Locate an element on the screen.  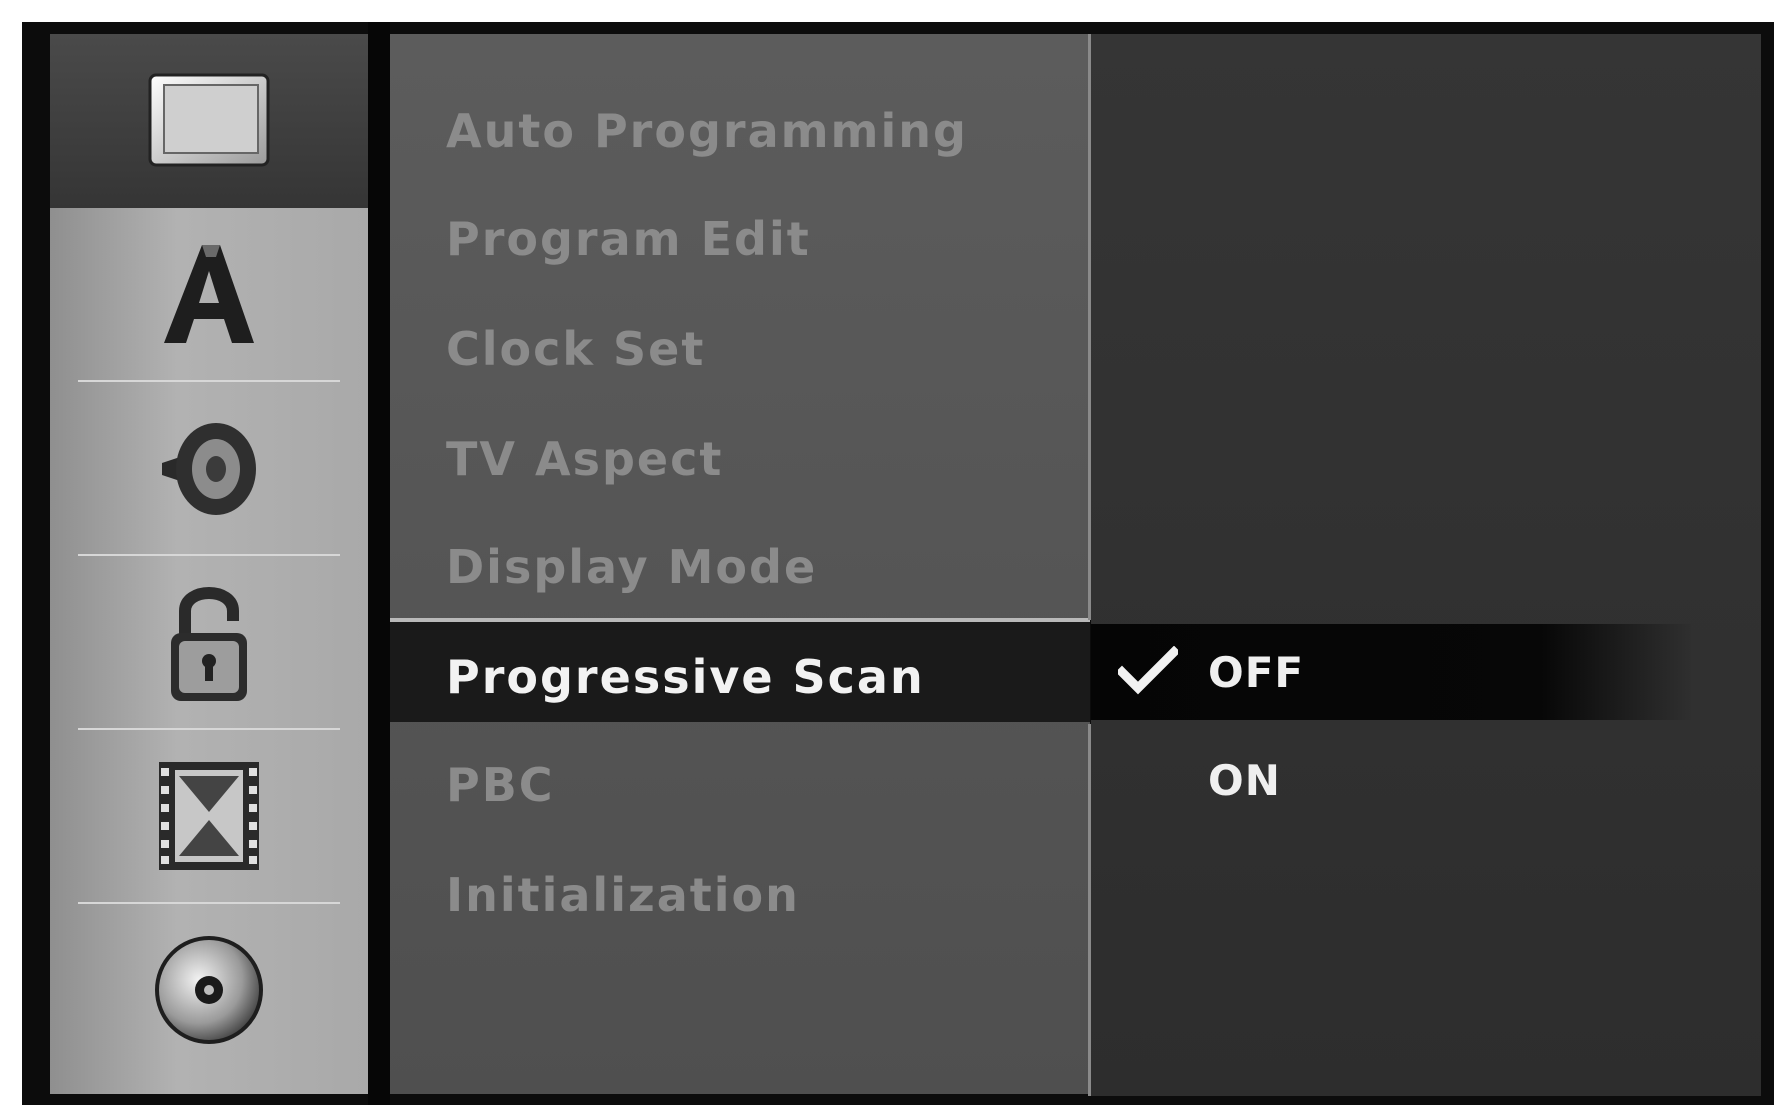
option-on: ON is located at coordinates (1244, 780).